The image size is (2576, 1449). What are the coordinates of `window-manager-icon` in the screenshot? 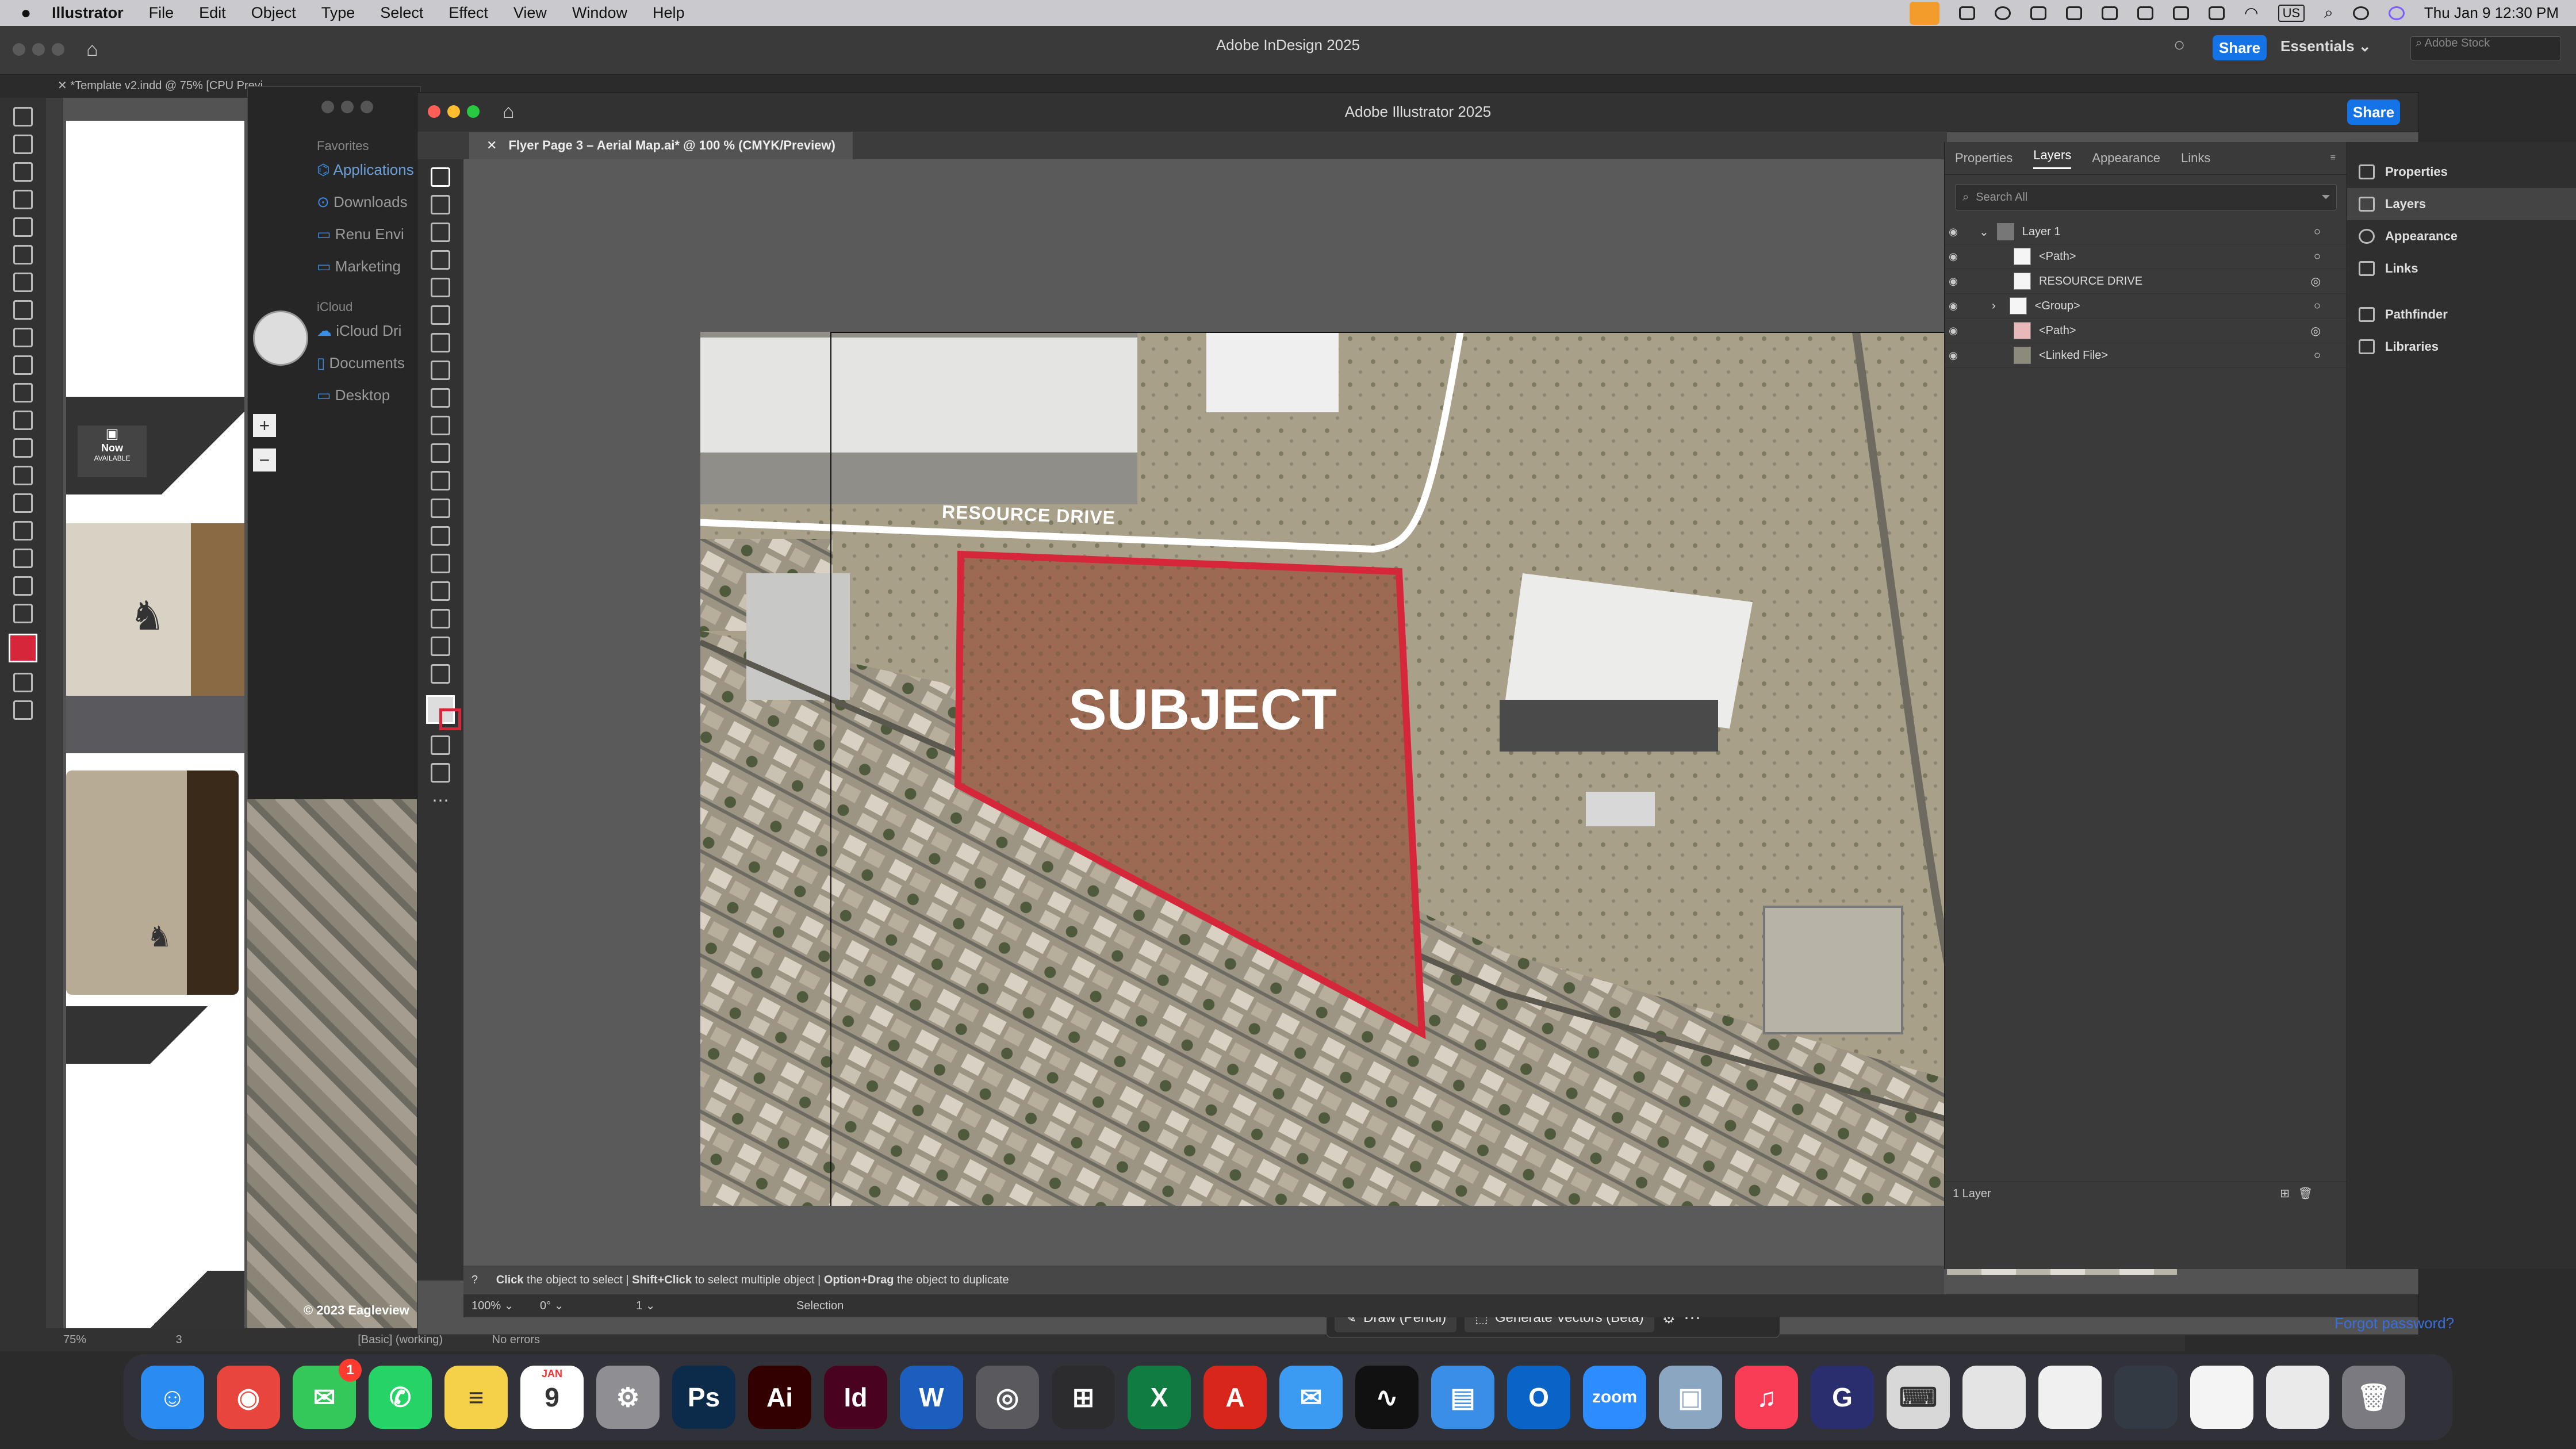 It's located at (2145, 13).